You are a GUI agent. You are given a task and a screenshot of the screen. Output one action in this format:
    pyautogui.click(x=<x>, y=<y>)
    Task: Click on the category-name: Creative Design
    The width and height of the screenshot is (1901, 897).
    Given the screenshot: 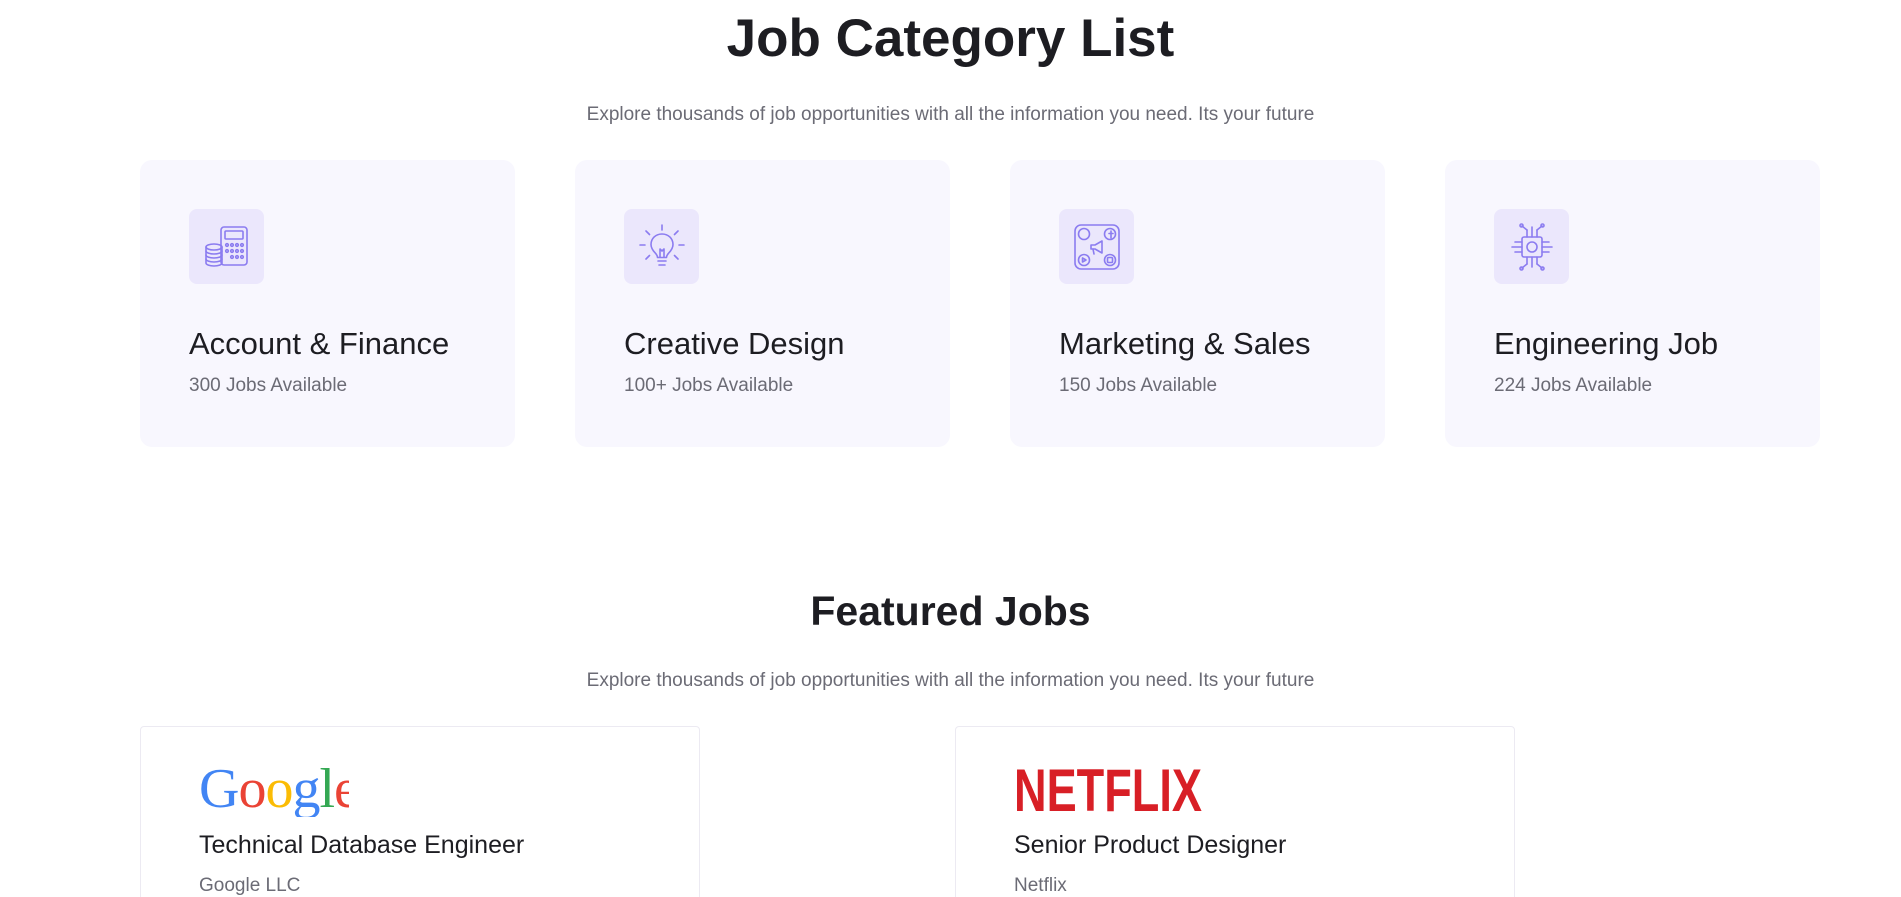 What is the action you would take?
    pyautogui.click(x=734, y=343)
    